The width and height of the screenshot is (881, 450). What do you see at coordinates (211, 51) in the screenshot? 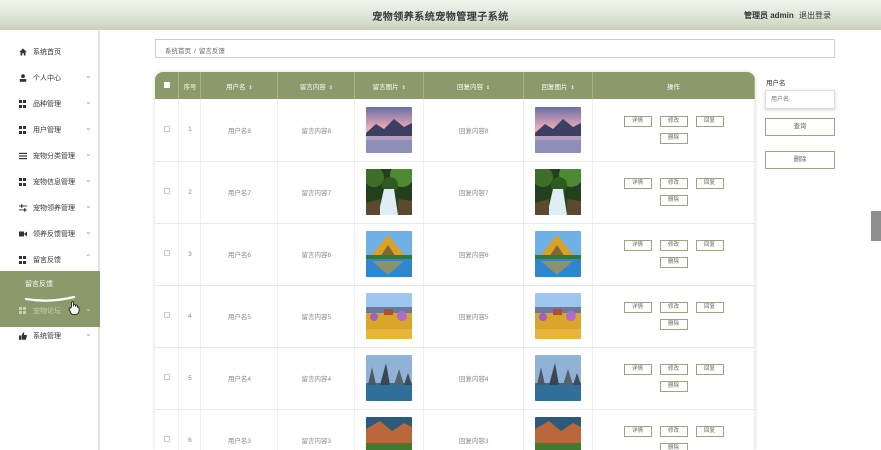
I see `breadcrumb-current: 留言反馈` at bounding box center [211, 51].